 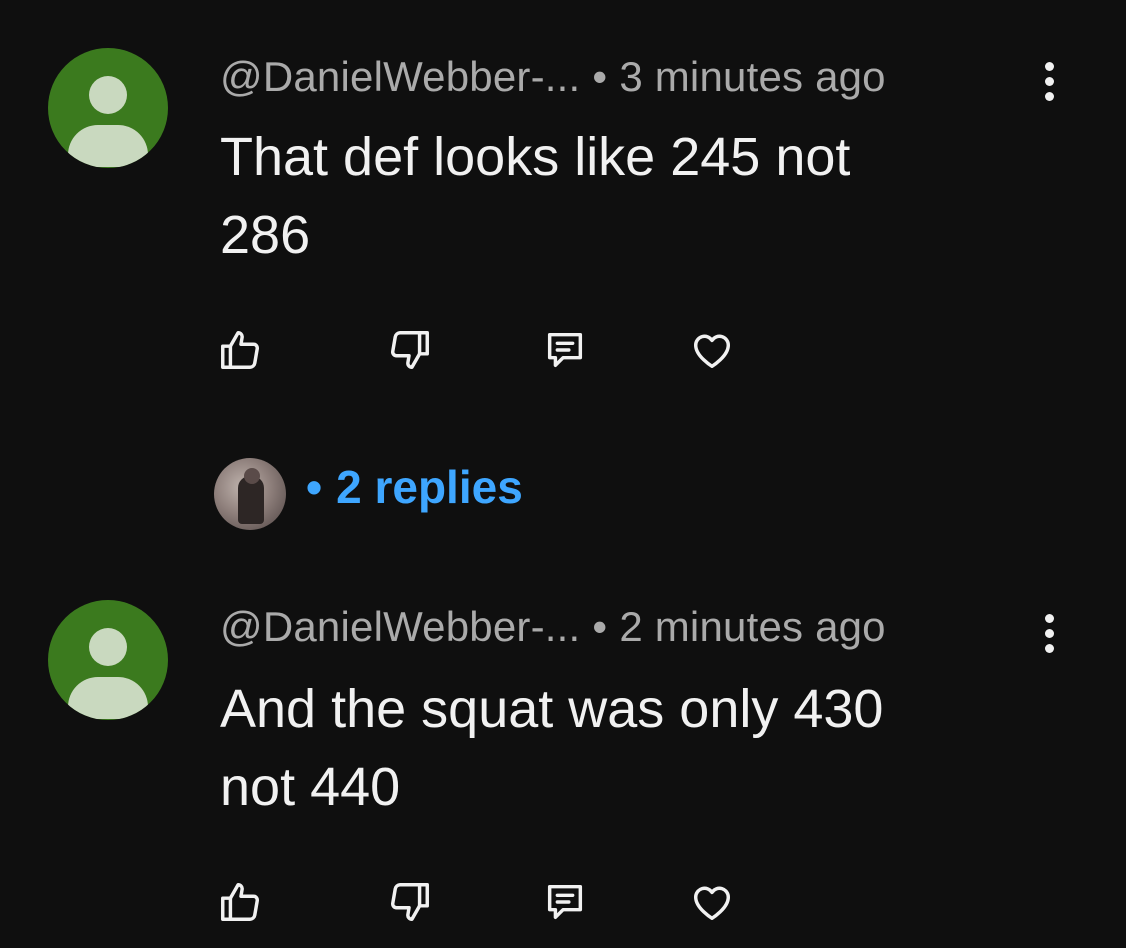 What do you see at coordinates (429, 487) in the screenshot?
I see `replies-count: 2 replies` at bounding box center [429, 487].